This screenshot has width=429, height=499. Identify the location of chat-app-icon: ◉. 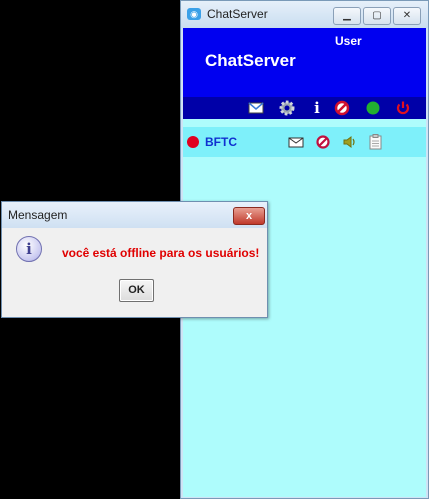
(194, 14).